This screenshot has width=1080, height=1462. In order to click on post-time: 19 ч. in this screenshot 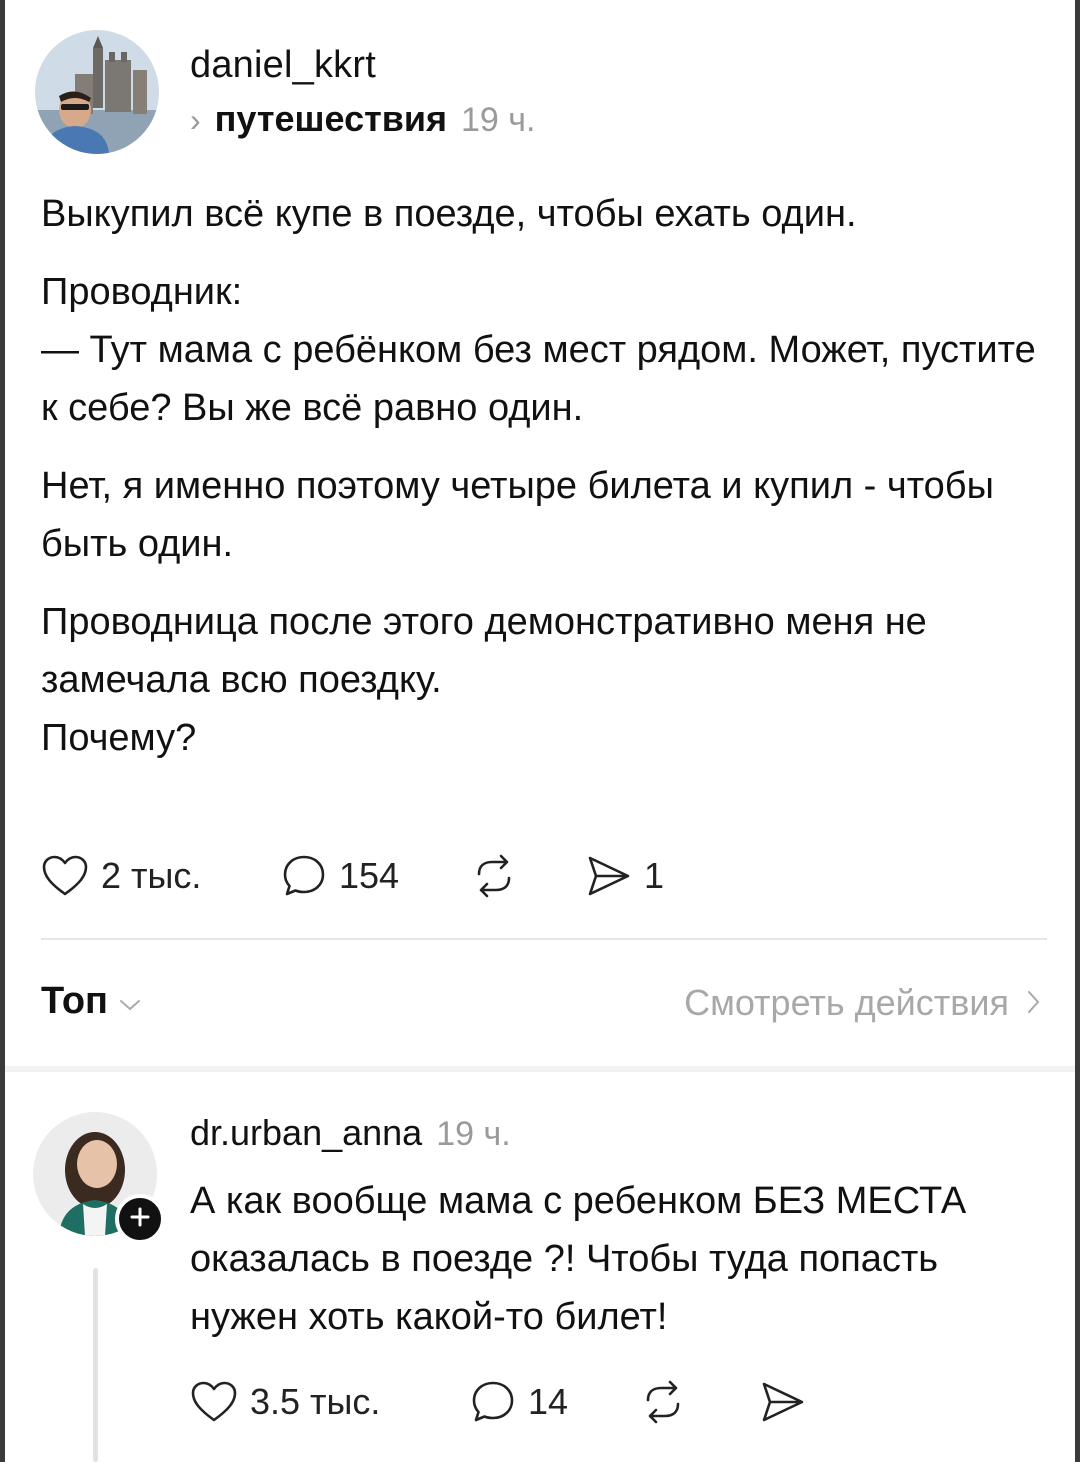, I will do `click(498, 120)`.